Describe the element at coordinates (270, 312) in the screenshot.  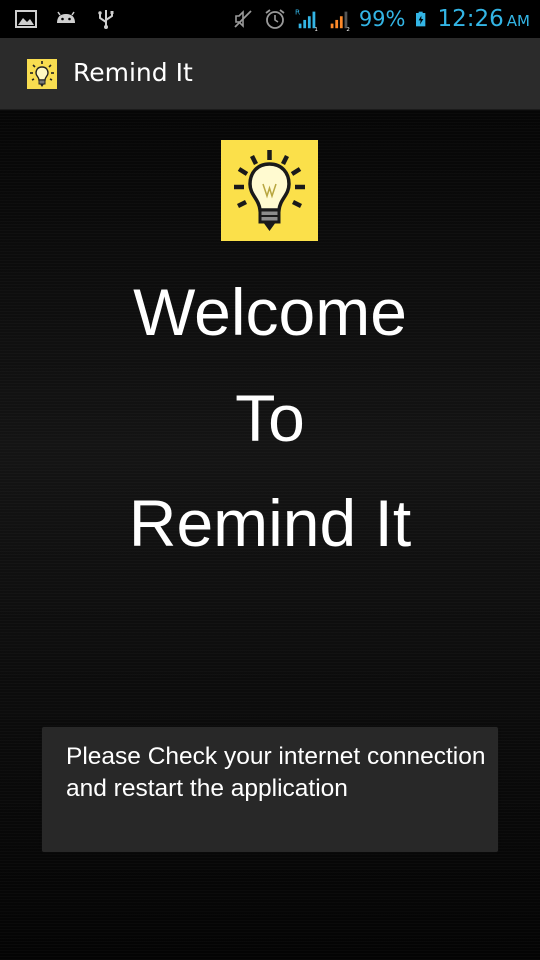
I see `welcome-text-line-1: Welcome` at that location.